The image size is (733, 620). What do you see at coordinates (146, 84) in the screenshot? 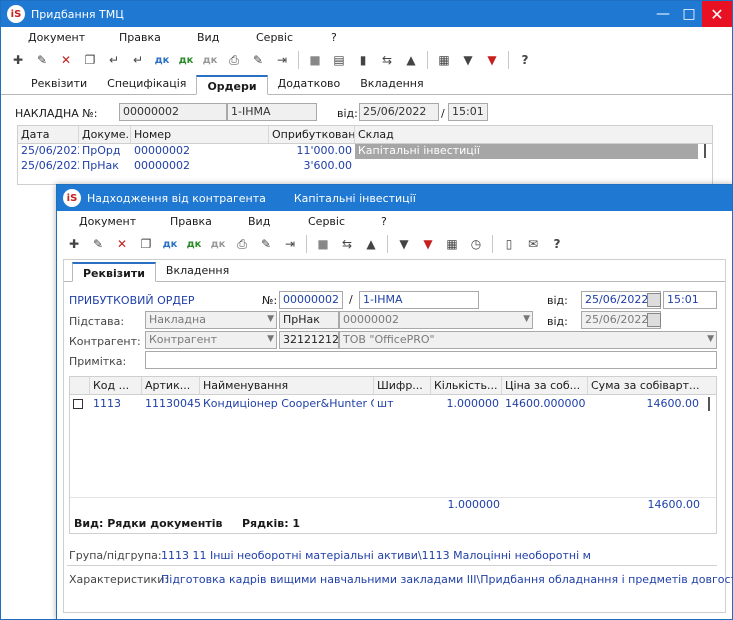
I see `tab-specification: Специфікація` at bounding box center [146, 84].